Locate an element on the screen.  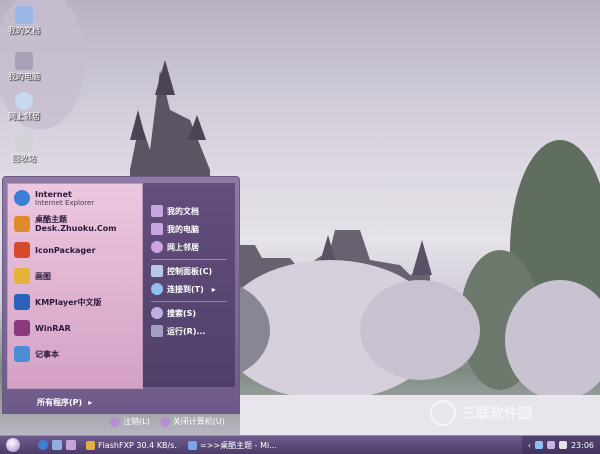
start-menu-footer: 注销(L) 关闭计算机(U) is located at coordinates (167, 421).